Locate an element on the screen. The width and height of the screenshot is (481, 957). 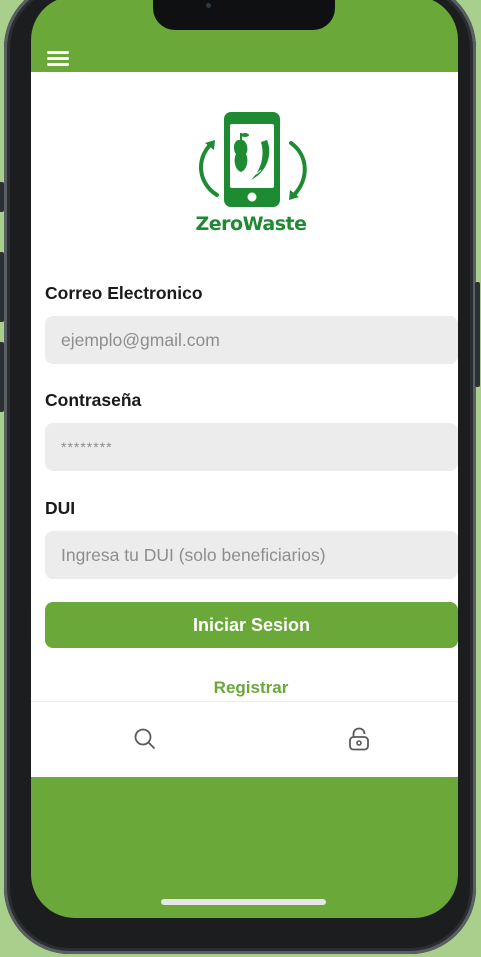
volume-up-button is located at coordinates (2, 287).